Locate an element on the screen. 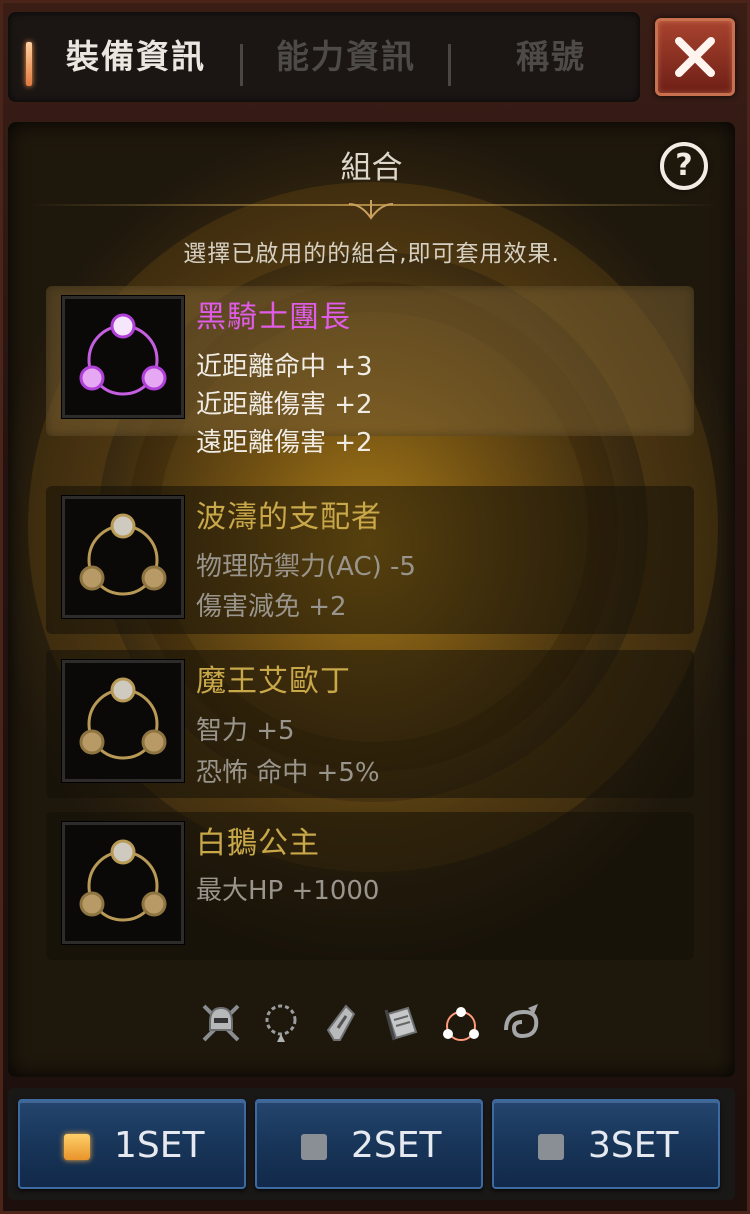 The image size is (750, 1214). set-effect: 傷害減免 +2 is located at coordinates (271, 607).